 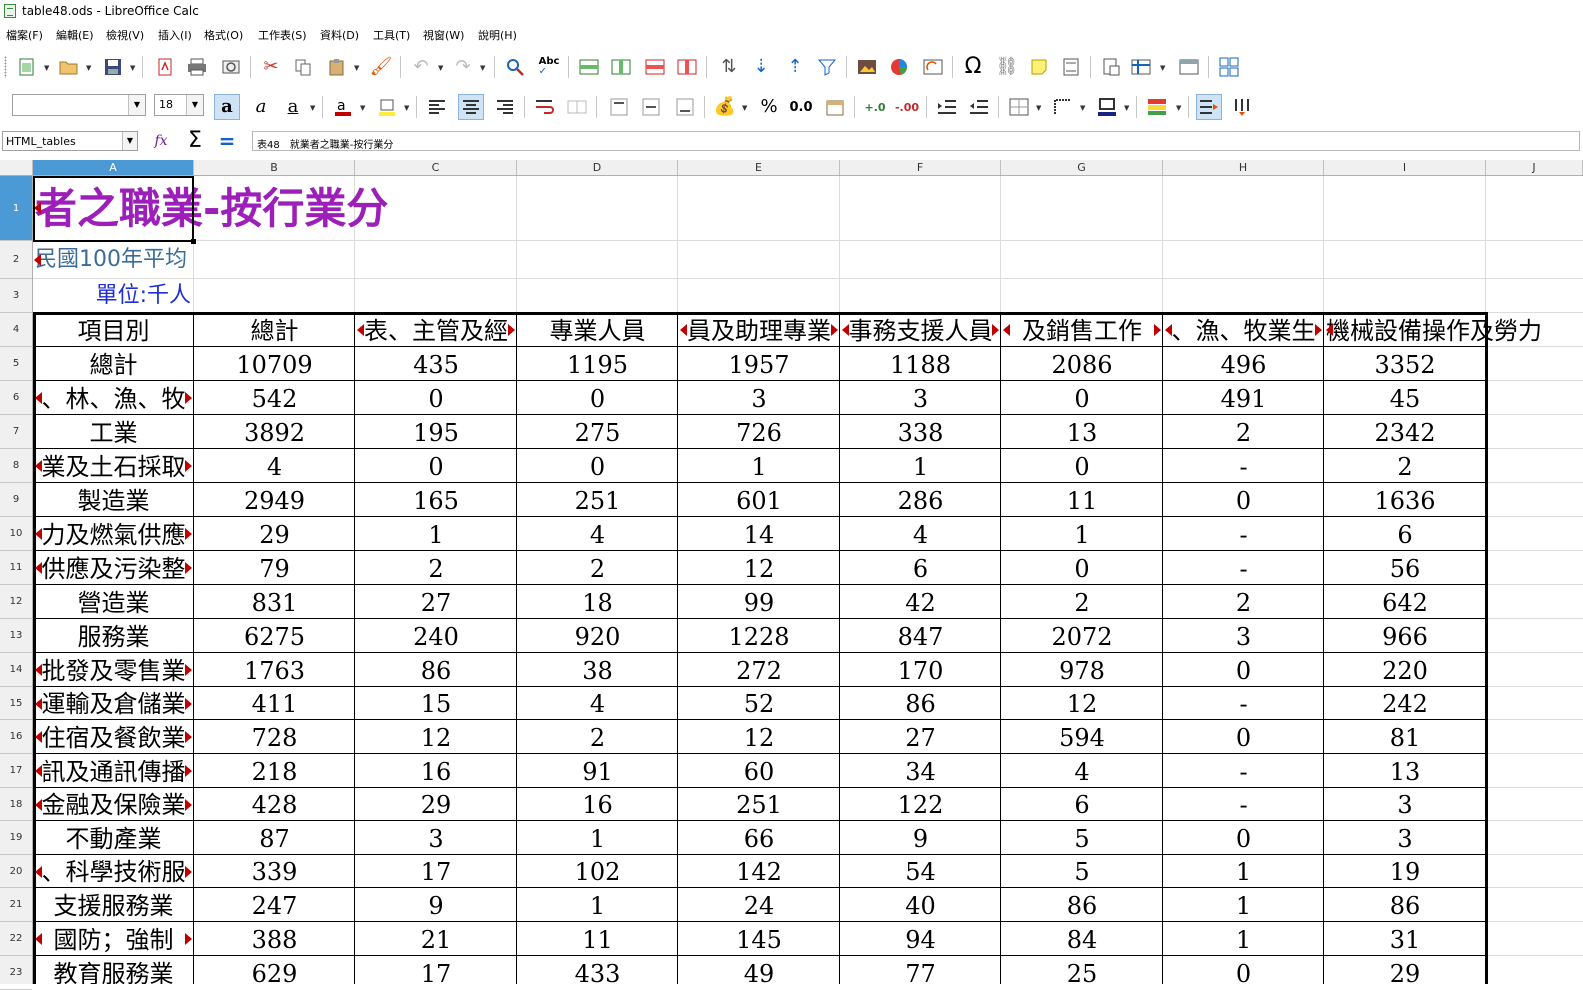 I want to click on column-header-f: F, so click(x=920, y=167).